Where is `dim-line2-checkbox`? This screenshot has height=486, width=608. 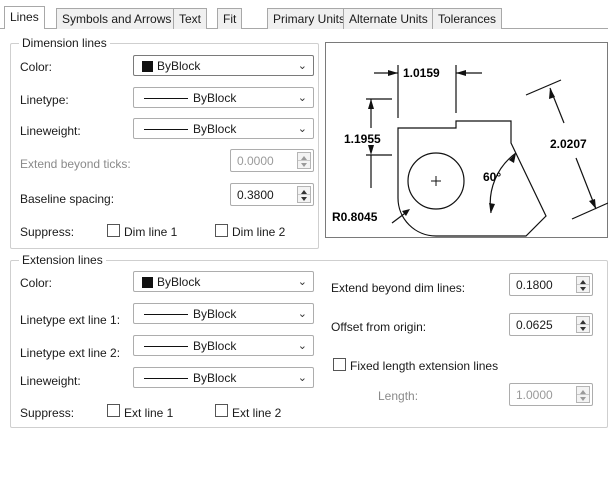 dim-line2-checkbox is located at coordinates (221, 230).